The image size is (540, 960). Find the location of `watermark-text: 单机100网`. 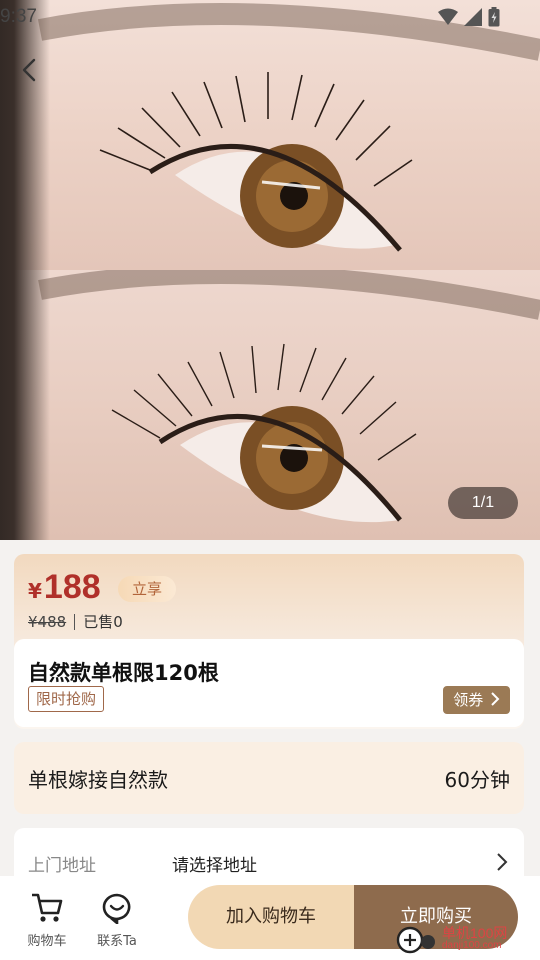

watermark-text: 单机100网 is located at coordinates (475, 932).